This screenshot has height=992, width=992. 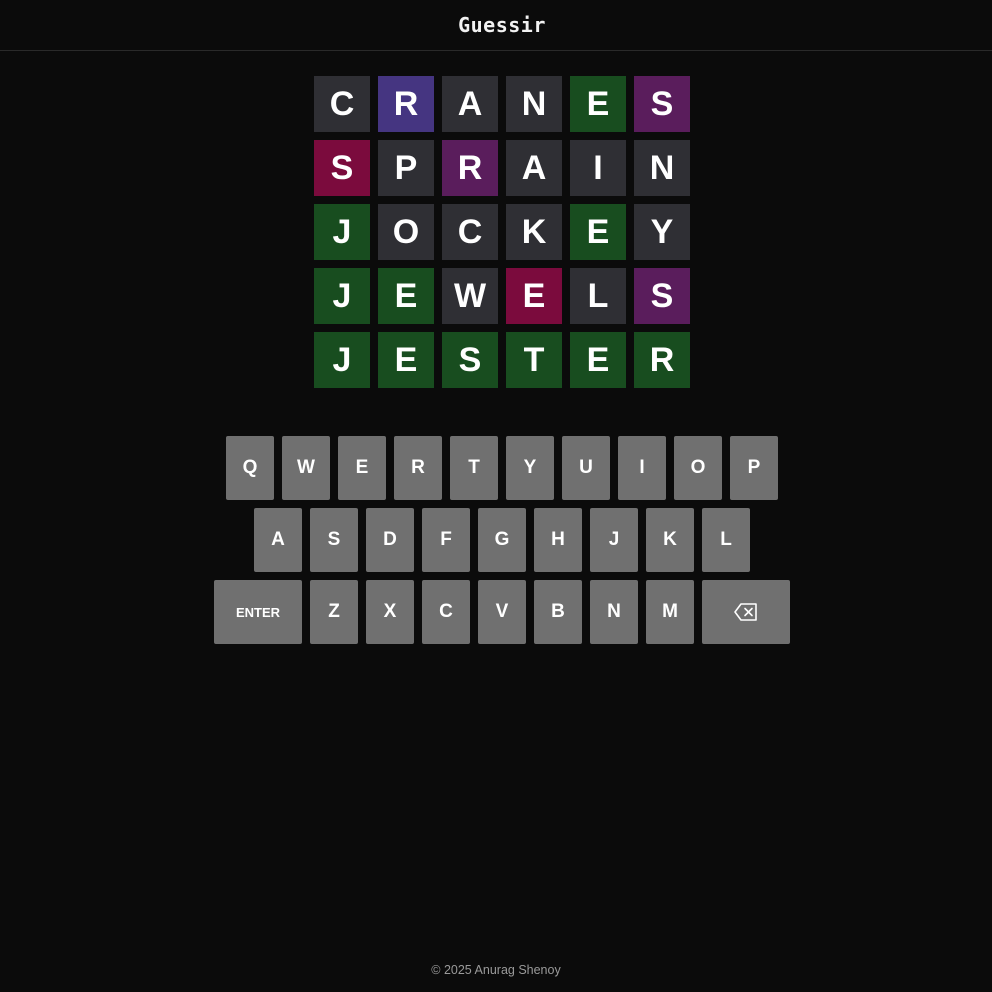 I want to click on key-d: D, so click(x=390, y=540).